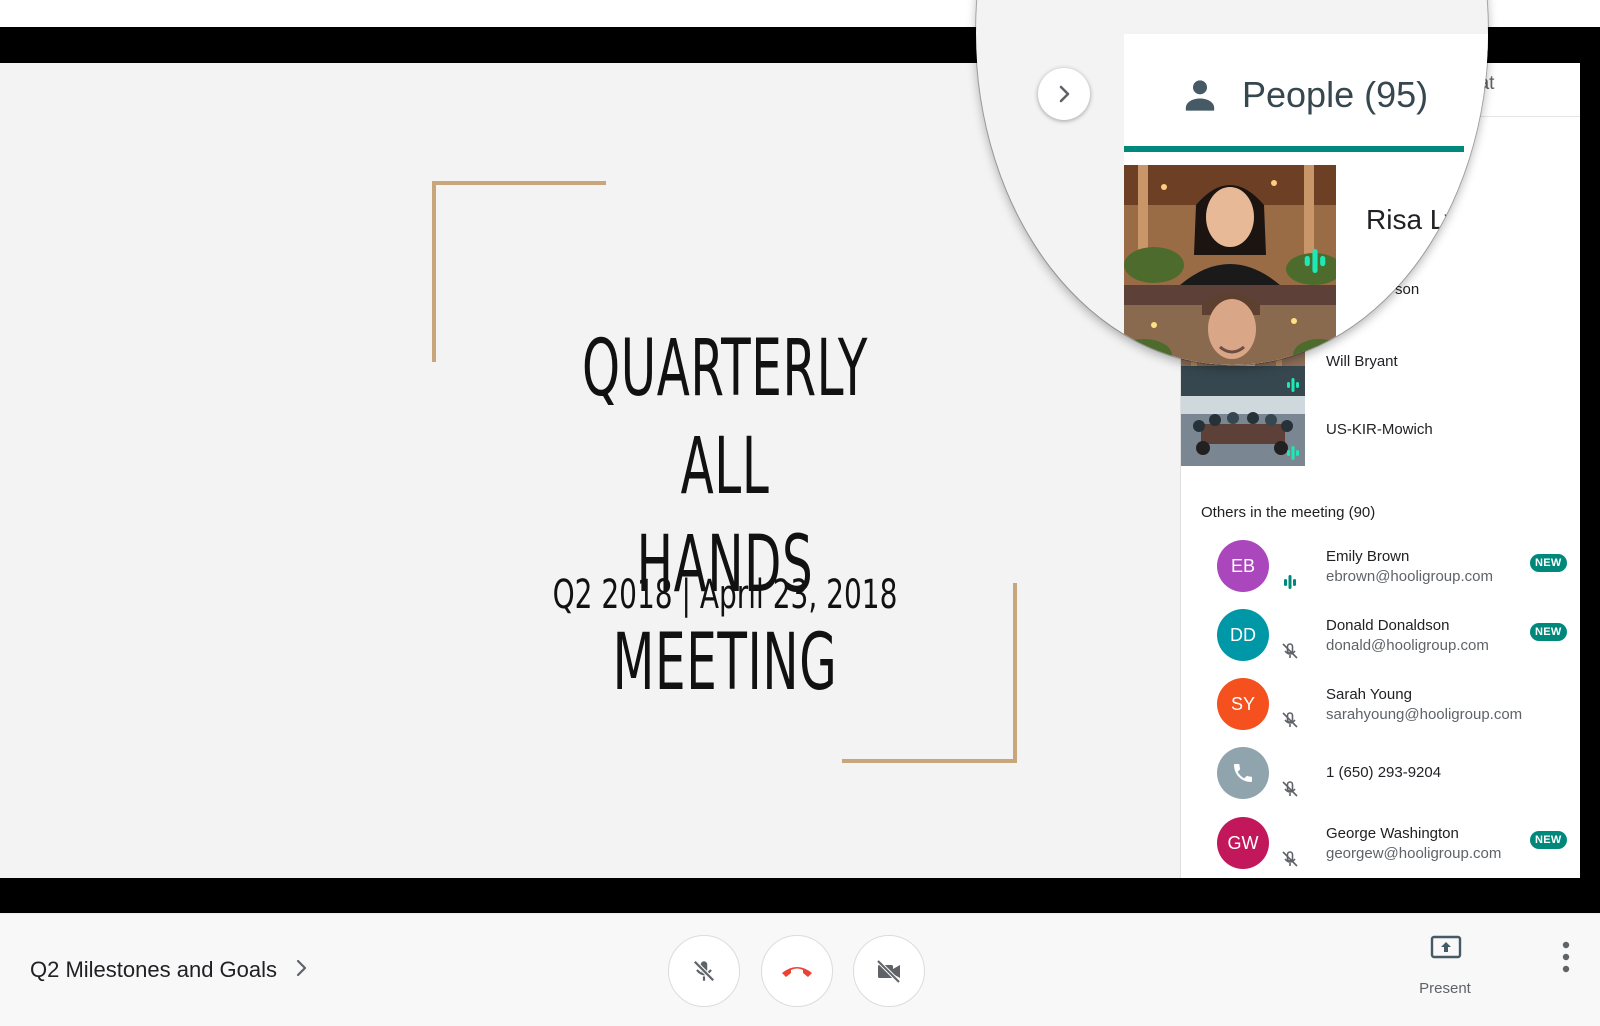 The height and width of the screenshot is (1026, 1600). I want to click on hang-up-button, so click(797, 971).